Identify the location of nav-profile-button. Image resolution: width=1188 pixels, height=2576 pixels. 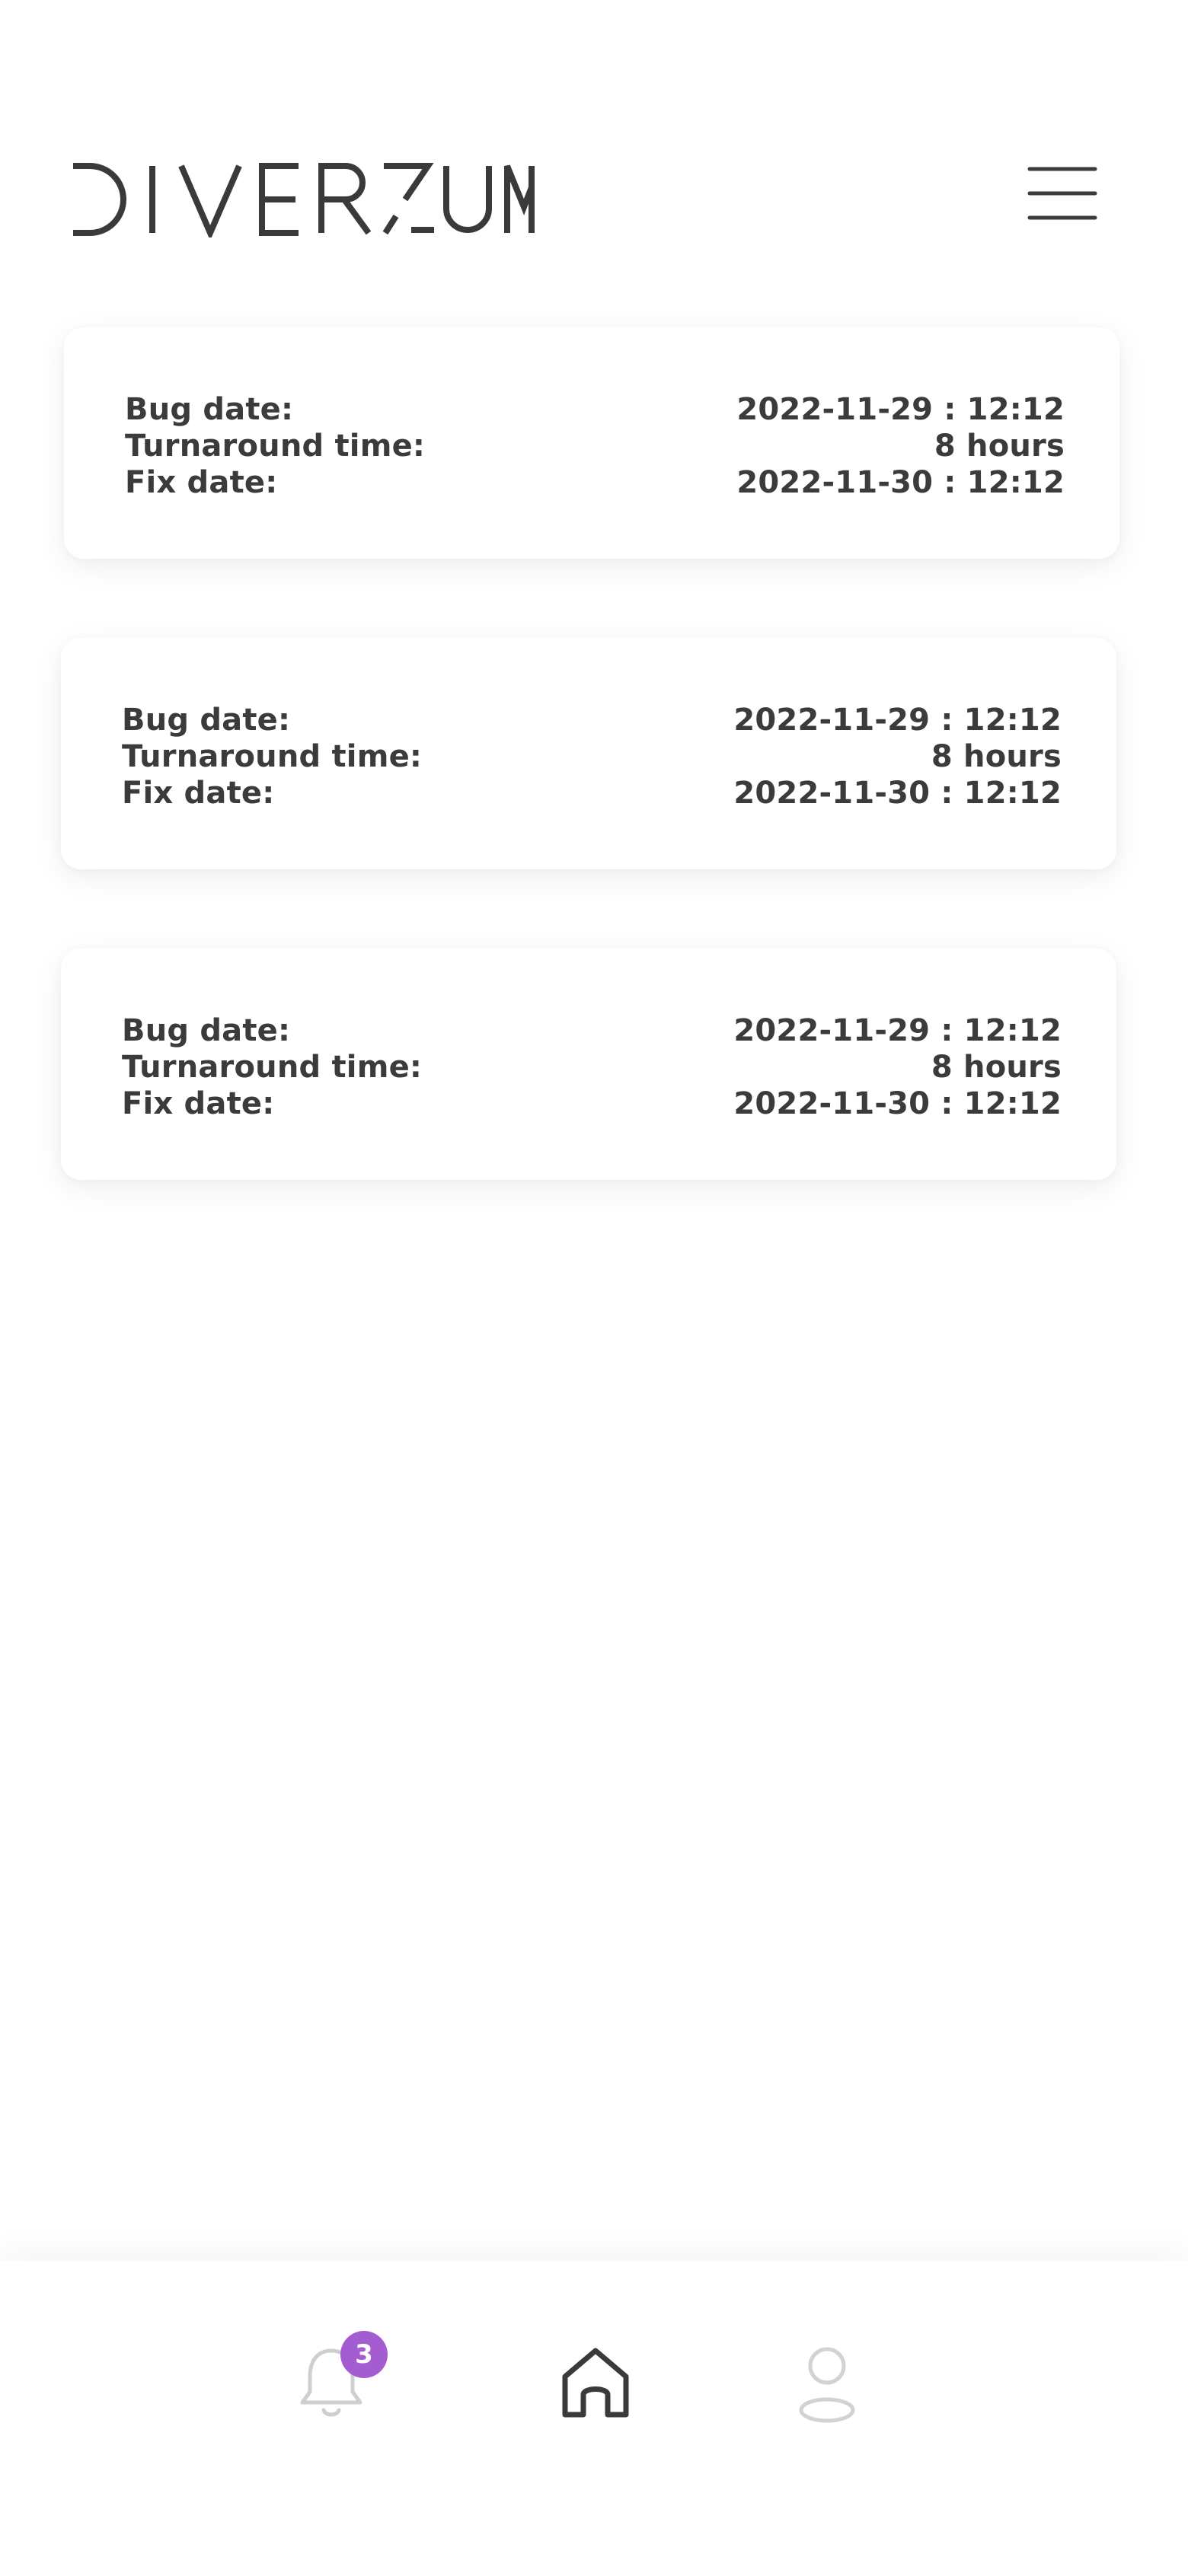
(827, 2382).